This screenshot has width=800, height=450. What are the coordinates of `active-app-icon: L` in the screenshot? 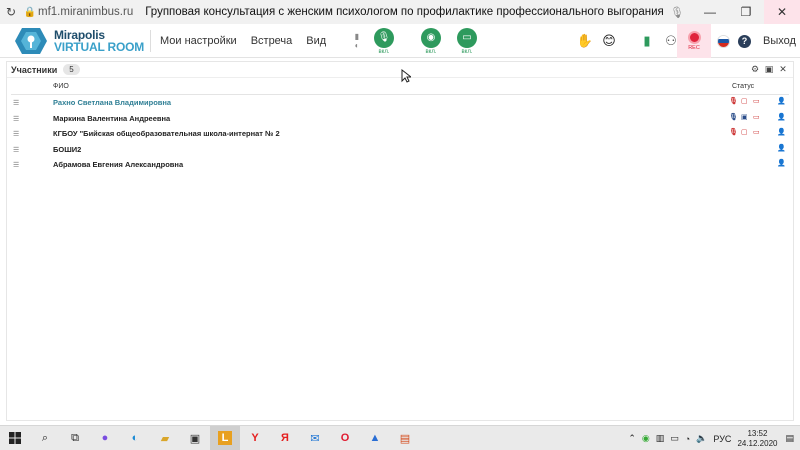 It's located at (225, 437).